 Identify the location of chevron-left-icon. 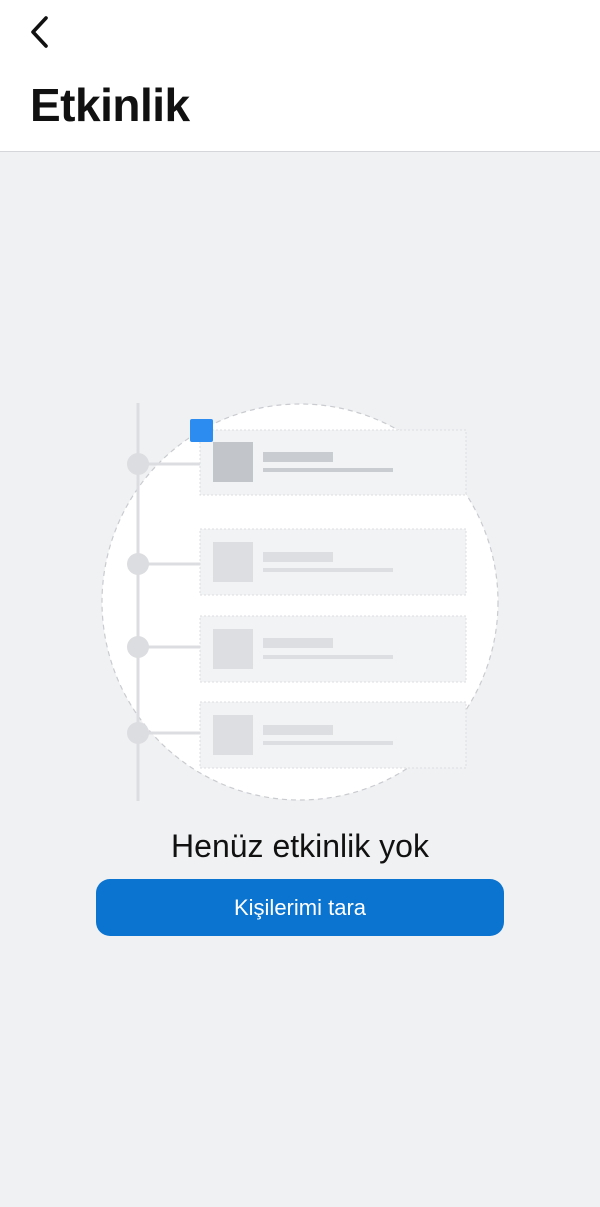
(40, 32).